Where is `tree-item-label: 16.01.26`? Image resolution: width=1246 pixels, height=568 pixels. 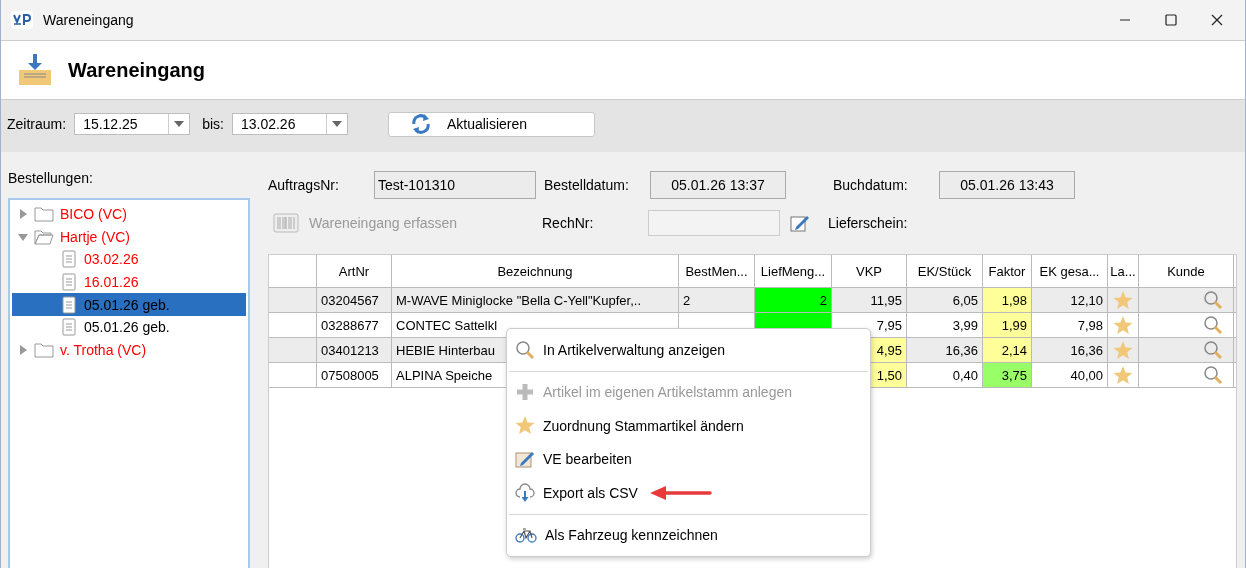
tree-item-label: 16.01.26 is located at coordinates (111, 282).